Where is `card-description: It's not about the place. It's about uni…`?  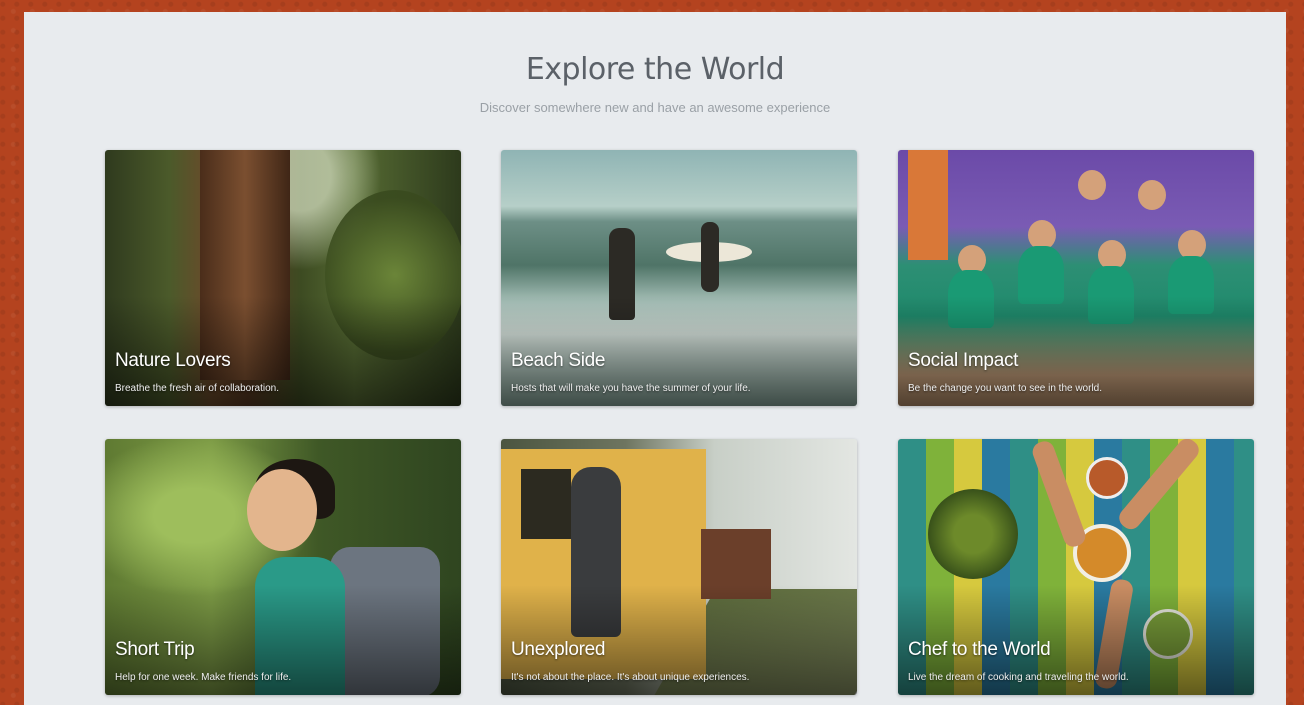 card-description: It's not about the place. It's about uni… is located at coordinates (630, 677).